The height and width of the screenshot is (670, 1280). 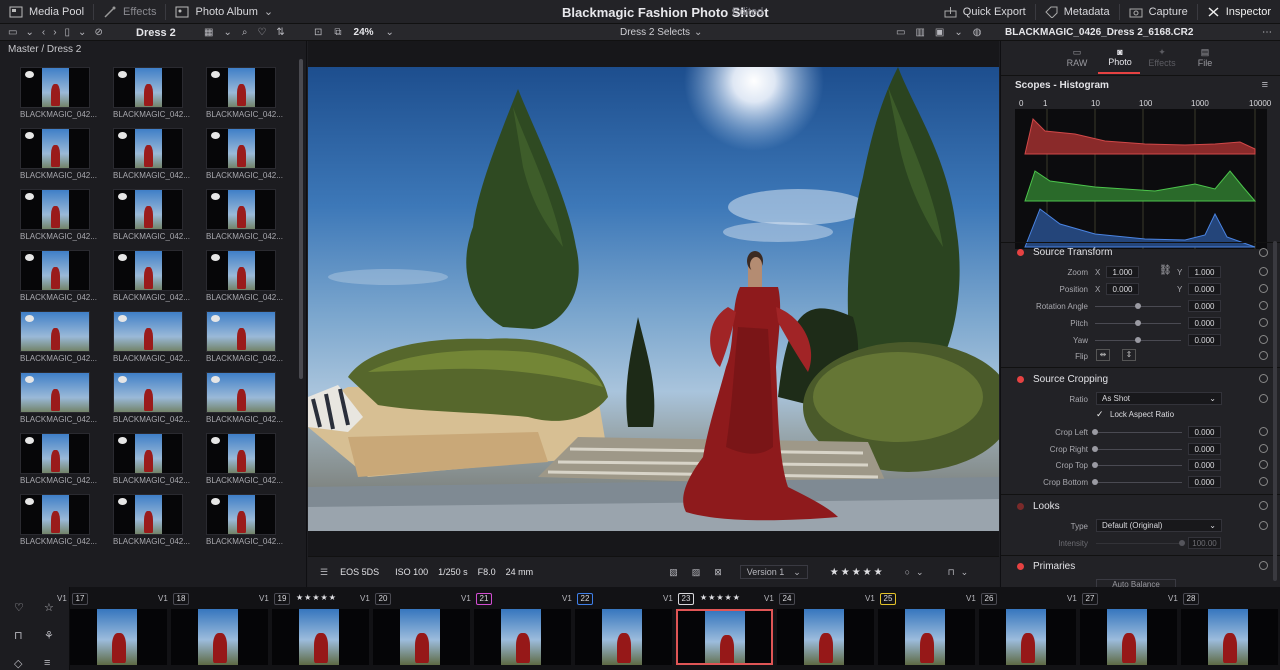 I want to click on metadata-button: Metadata, so click(x=1077, y=12).